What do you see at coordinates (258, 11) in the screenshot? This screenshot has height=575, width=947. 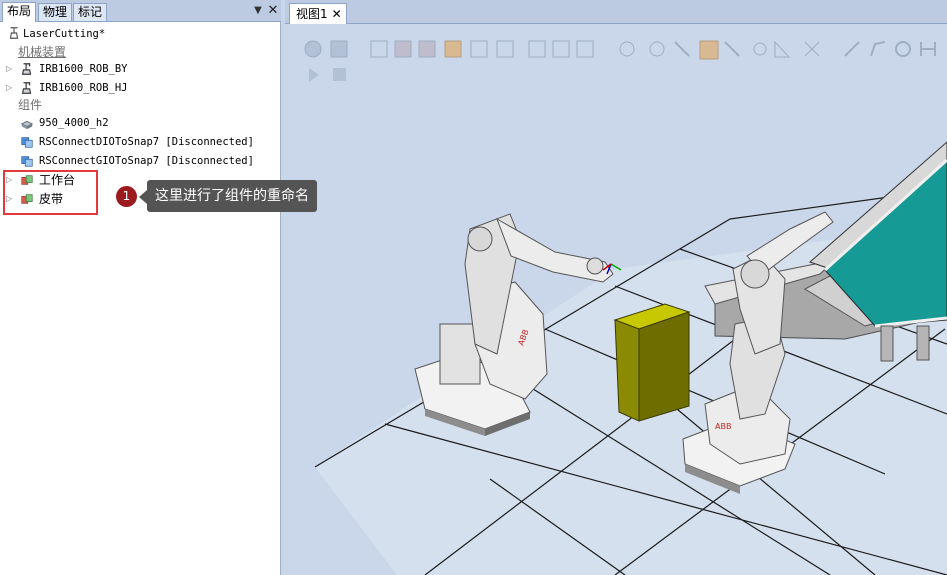 I see `panel-dropdown-icon: ▼` at bounding box center [258, 11].